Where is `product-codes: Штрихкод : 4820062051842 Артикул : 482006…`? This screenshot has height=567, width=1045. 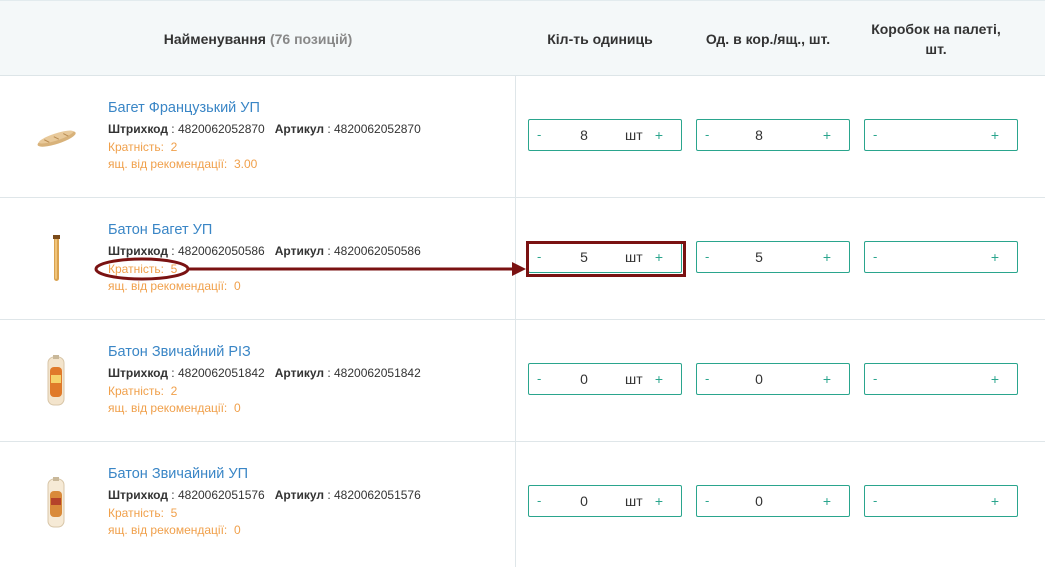
product-codes: Штрихкод : 4820062051842 Артикул : 482006… is located at coordinates (264, 373).